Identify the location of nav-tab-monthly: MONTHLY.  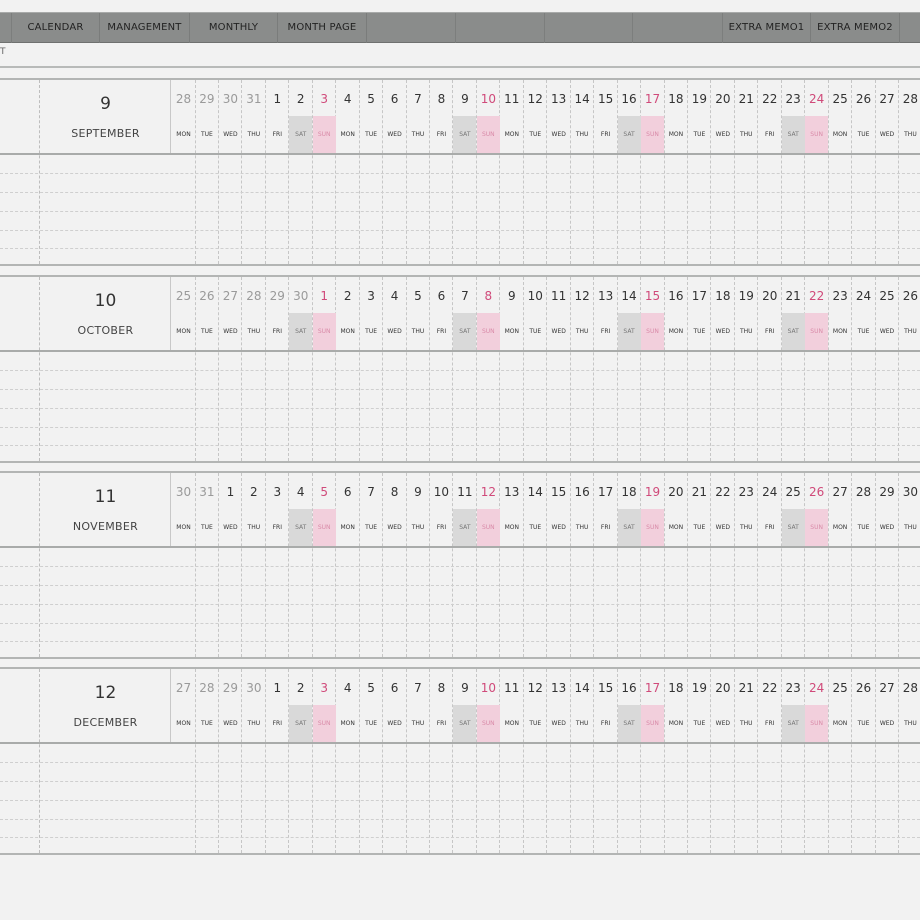
(234, 28).